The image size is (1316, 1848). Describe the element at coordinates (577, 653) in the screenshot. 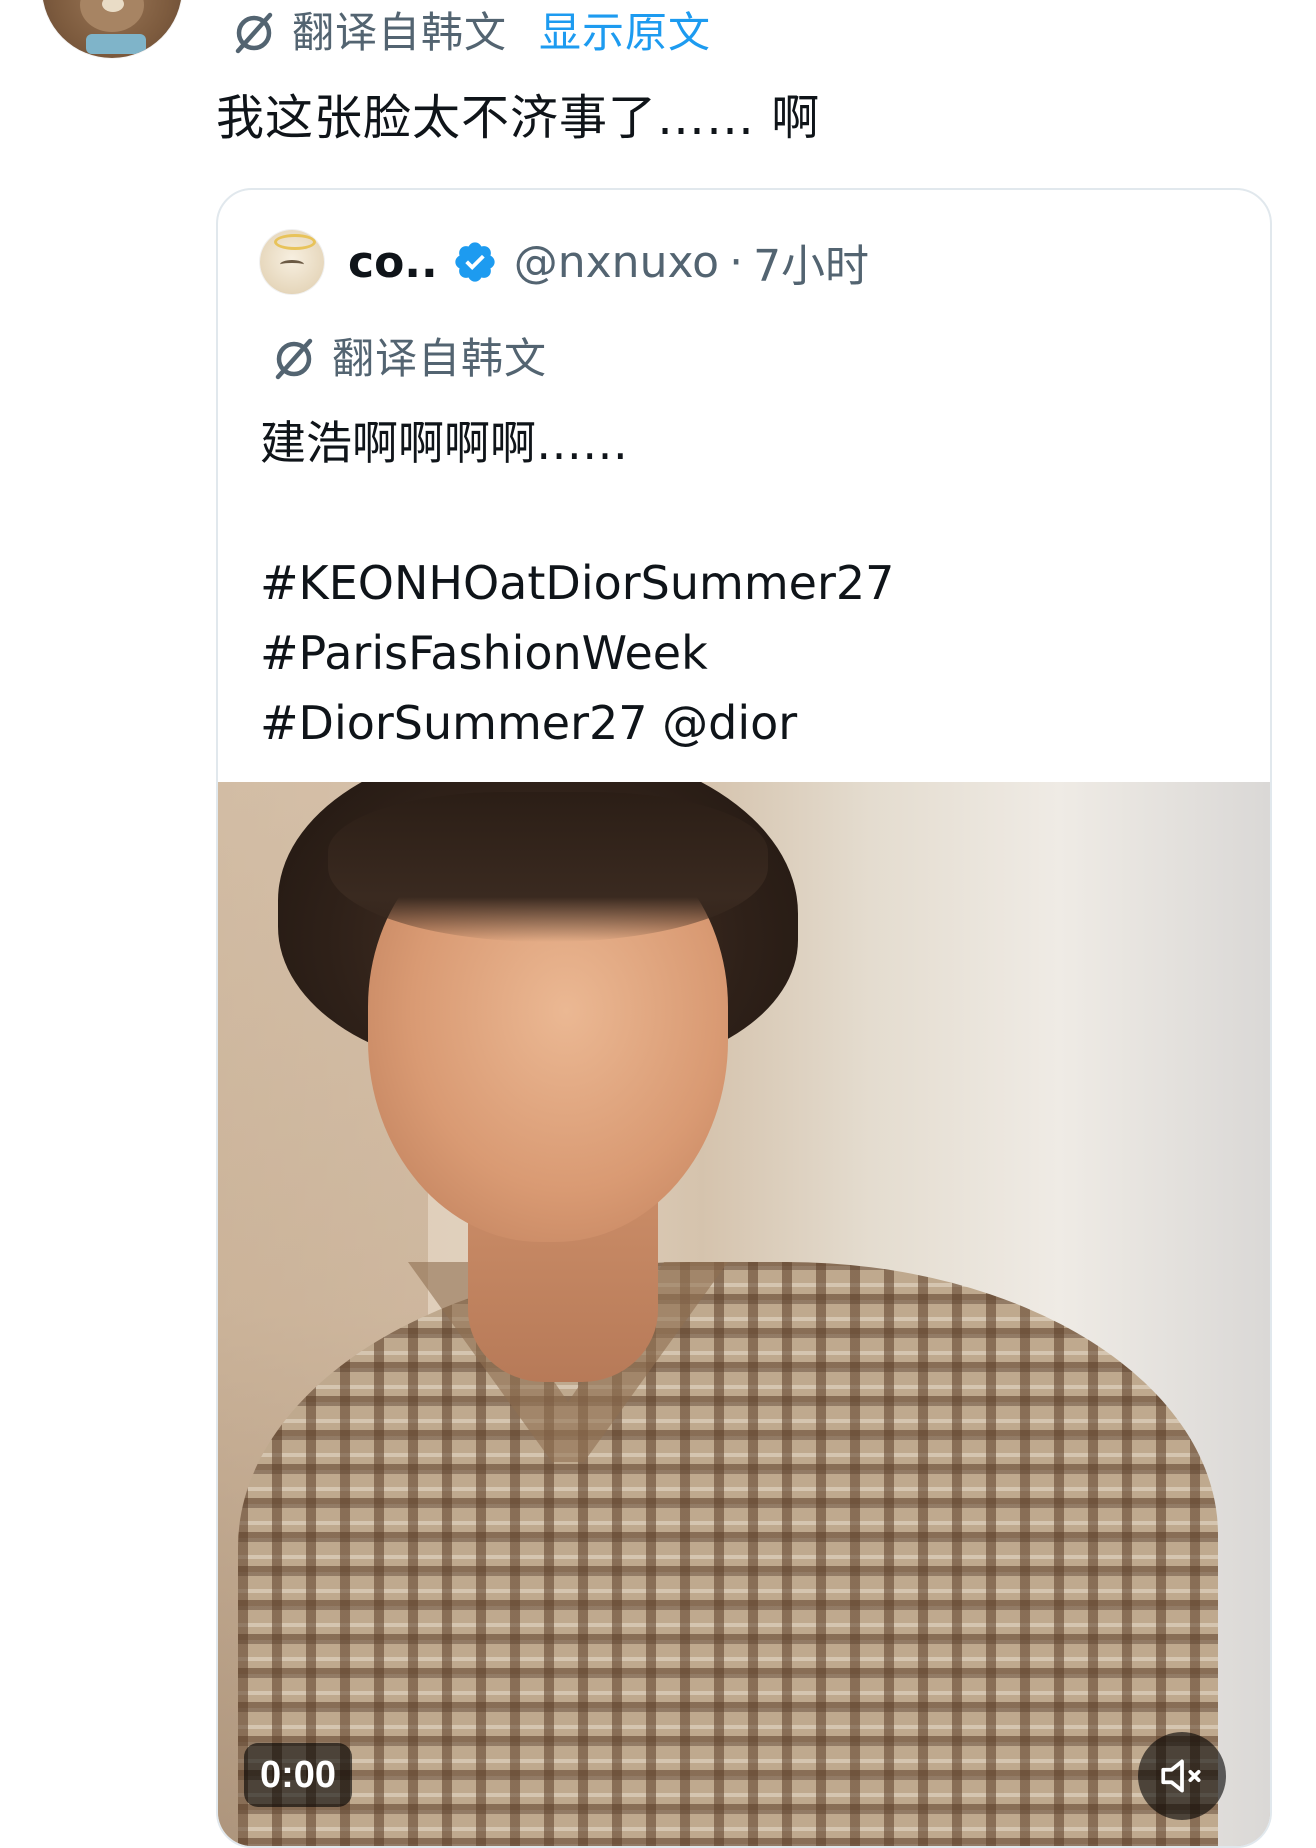

I see `hashtag-parisfashionweek: #ParisFashionWeek` at that location.